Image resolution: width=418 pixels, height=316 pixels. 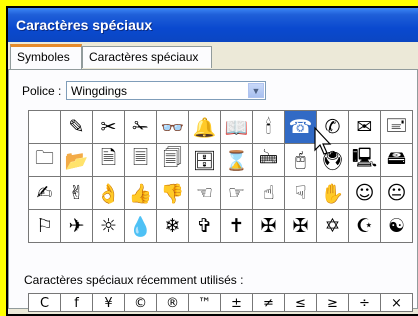 What do you see at coordinates (45, 193) in the screenshot?
I see `symbol-cell: ✍` at bounding box center [45, 193].